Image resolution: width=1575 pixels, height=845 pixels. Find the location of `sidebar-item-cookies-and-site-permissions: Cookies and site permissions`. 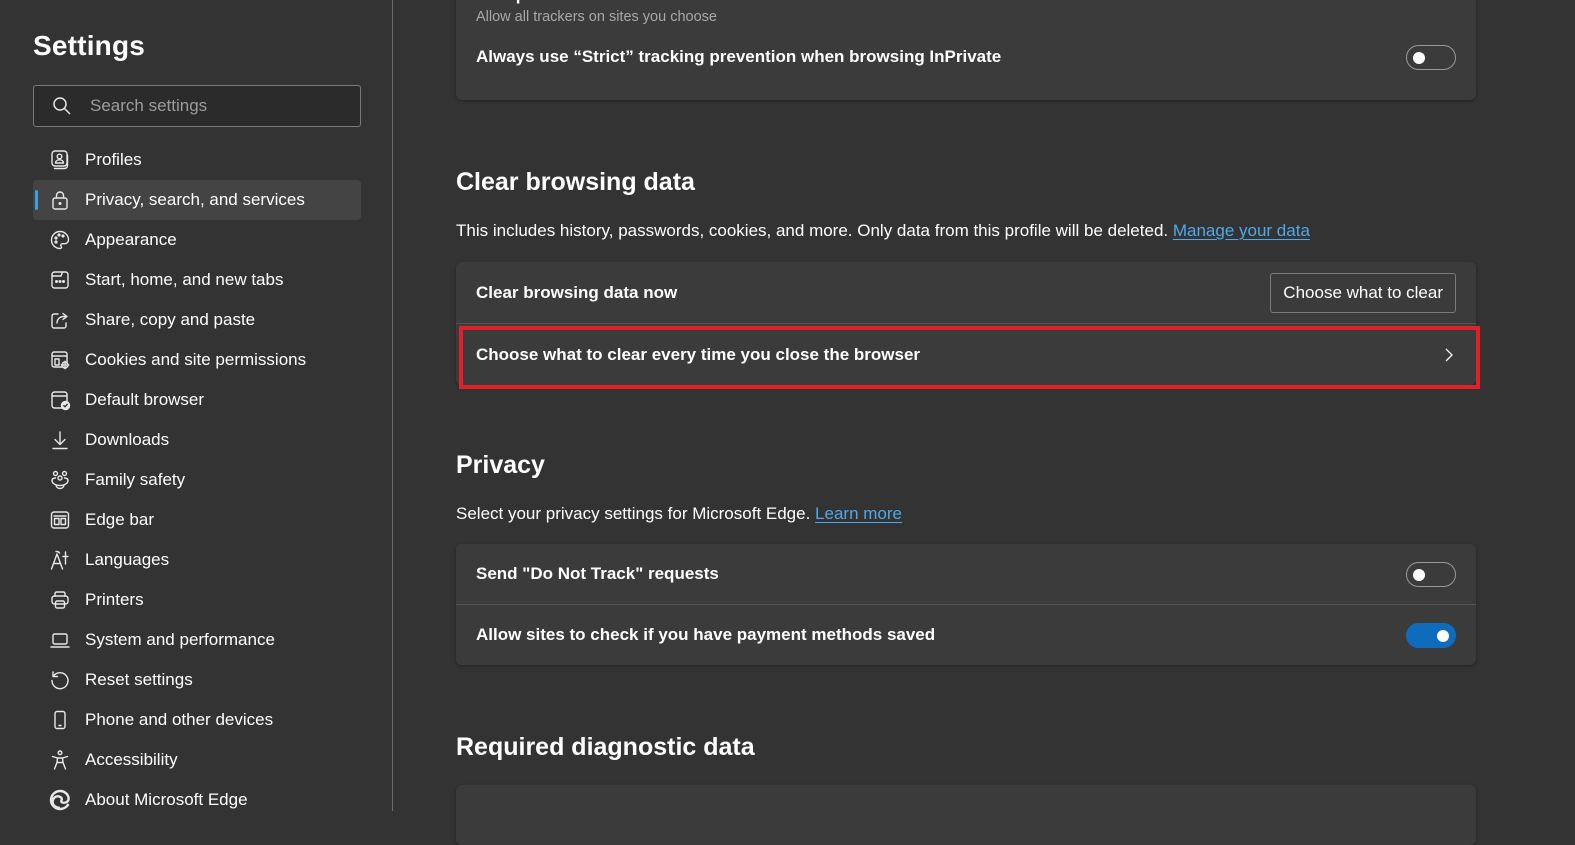

sidebar-item-cookies-and-site-permissions: Cookies and site permissions is located at coordinates (197, 360).